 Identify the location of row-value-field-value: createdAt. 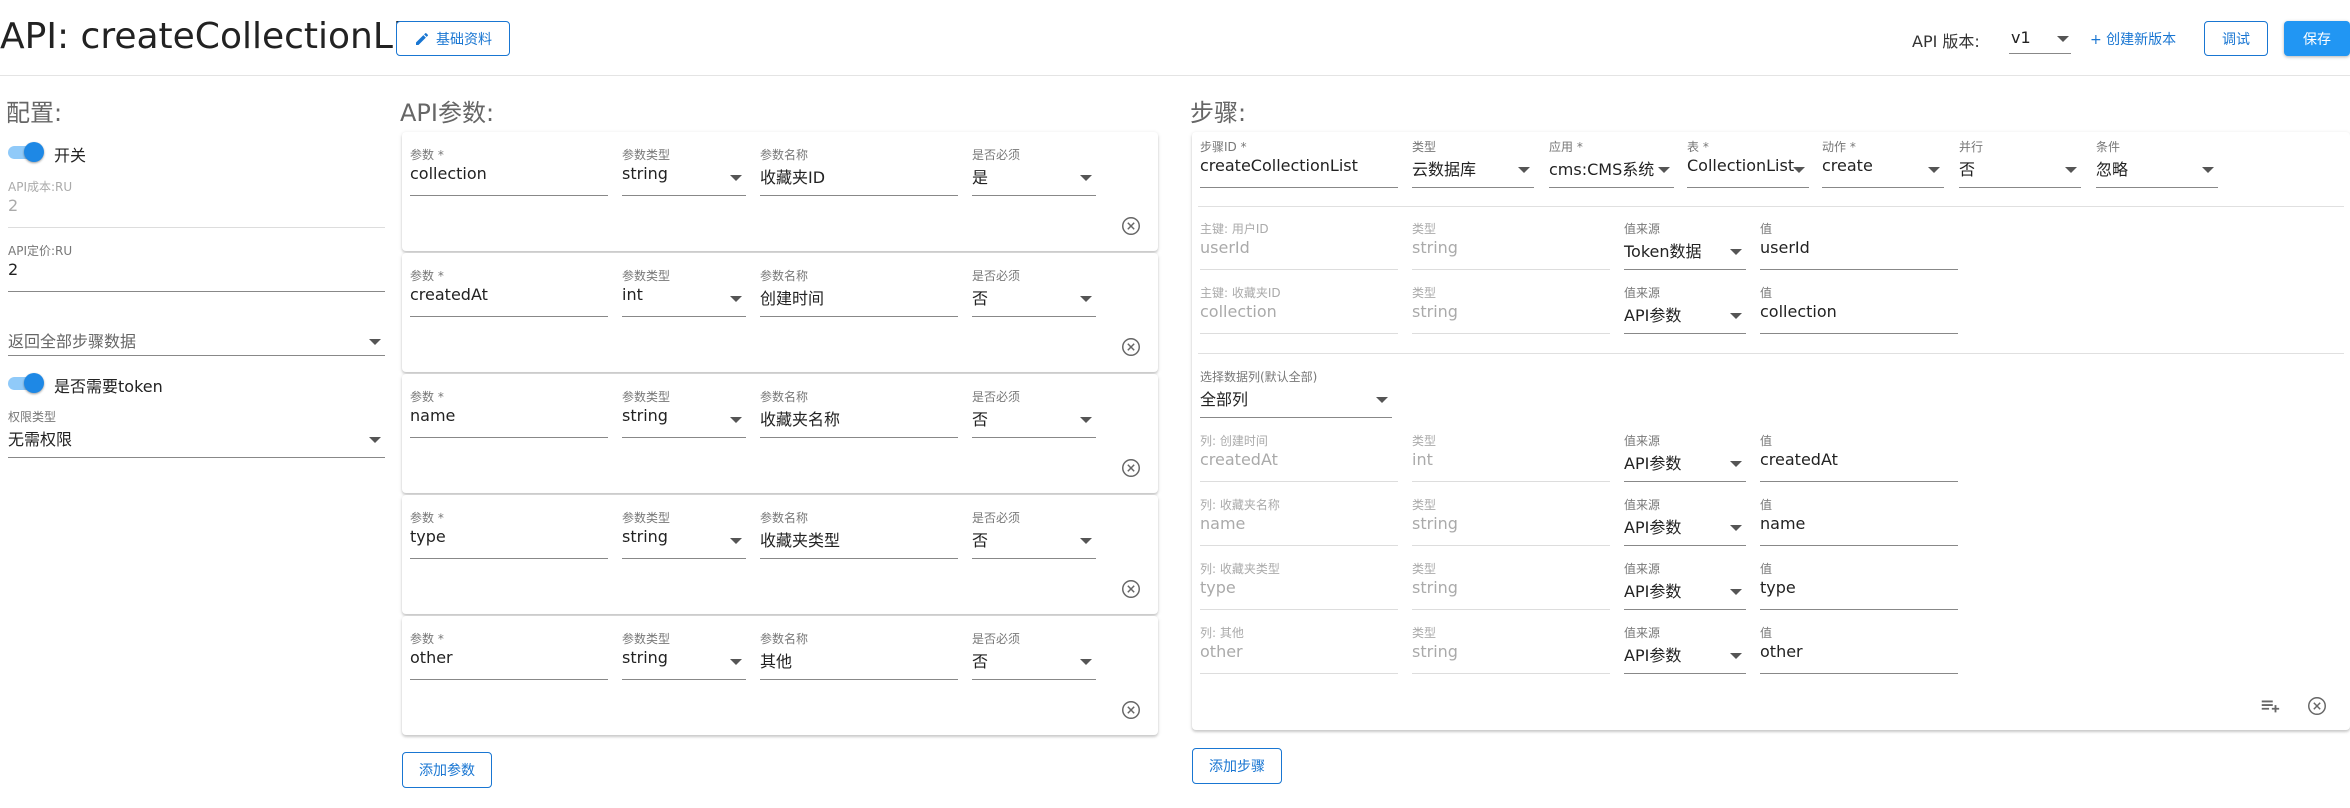
(1799, 459).